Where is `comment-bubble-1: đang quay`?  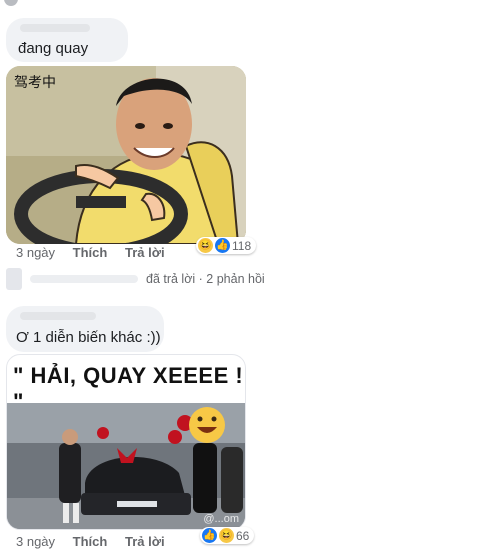 comment-bubble-1: đang quay is located at coordinates (67, 40).